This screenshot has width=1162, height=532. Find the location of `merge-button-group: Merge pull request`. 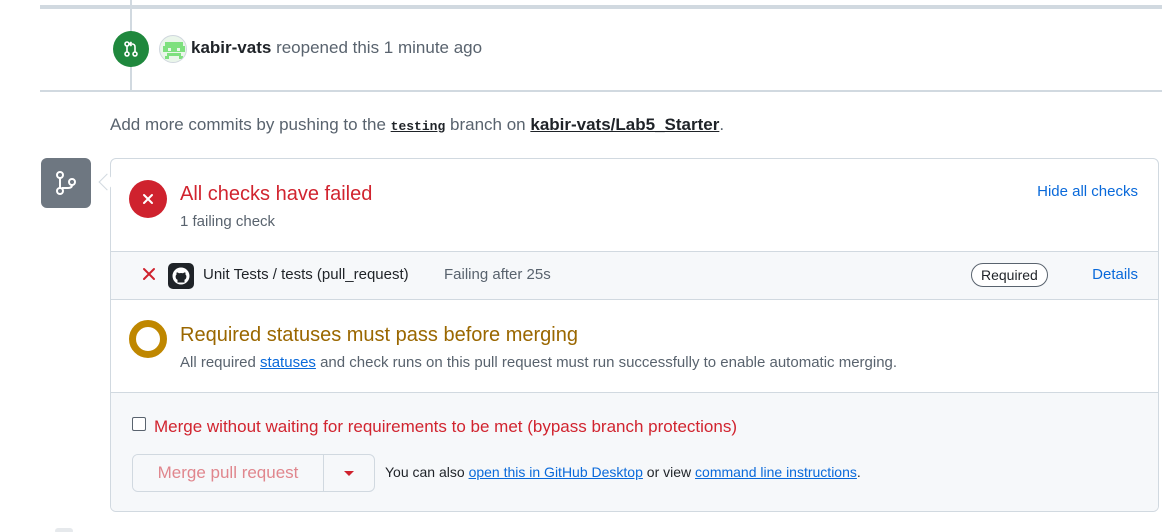

merge-button-group: Merge pull request is located at coordinates (253, 473).